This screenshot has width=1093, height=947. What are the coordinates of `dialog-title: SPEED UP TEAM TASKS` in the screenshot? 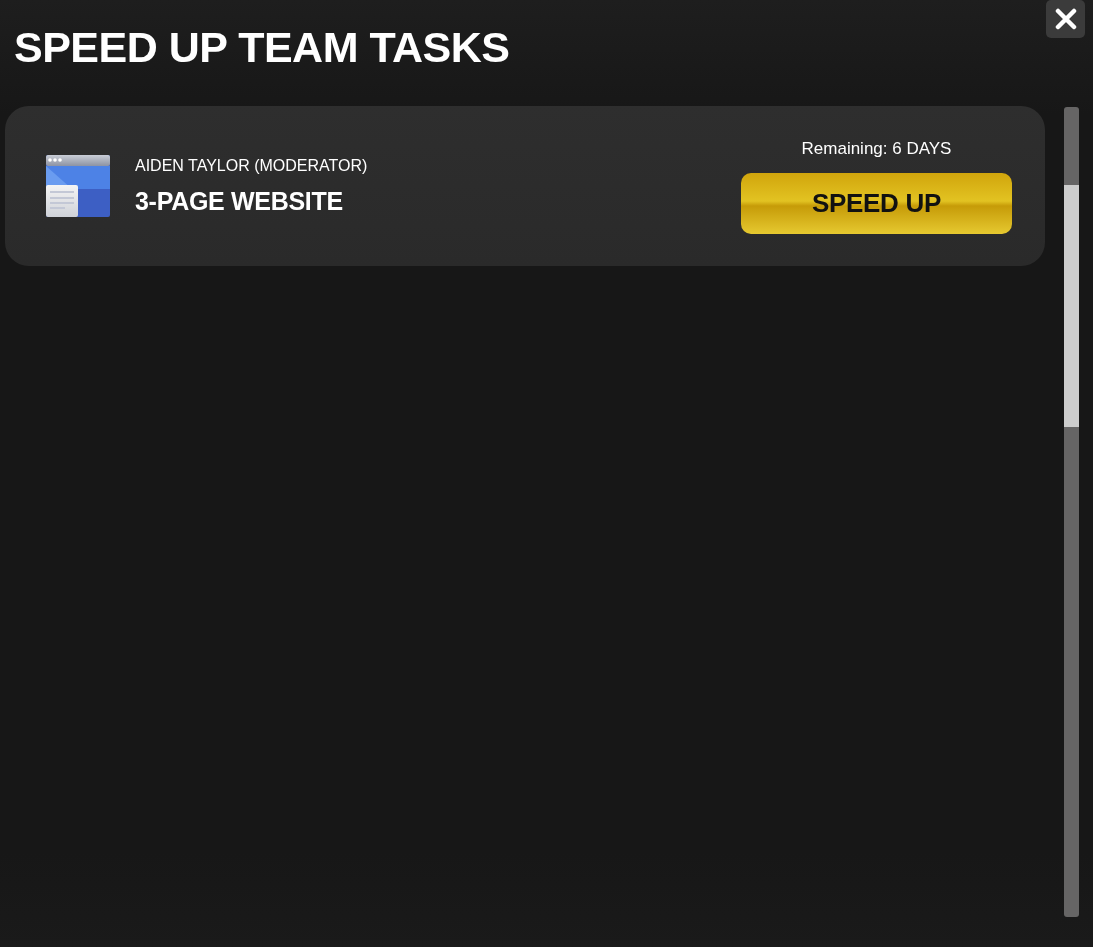 It's located at (262, 47).